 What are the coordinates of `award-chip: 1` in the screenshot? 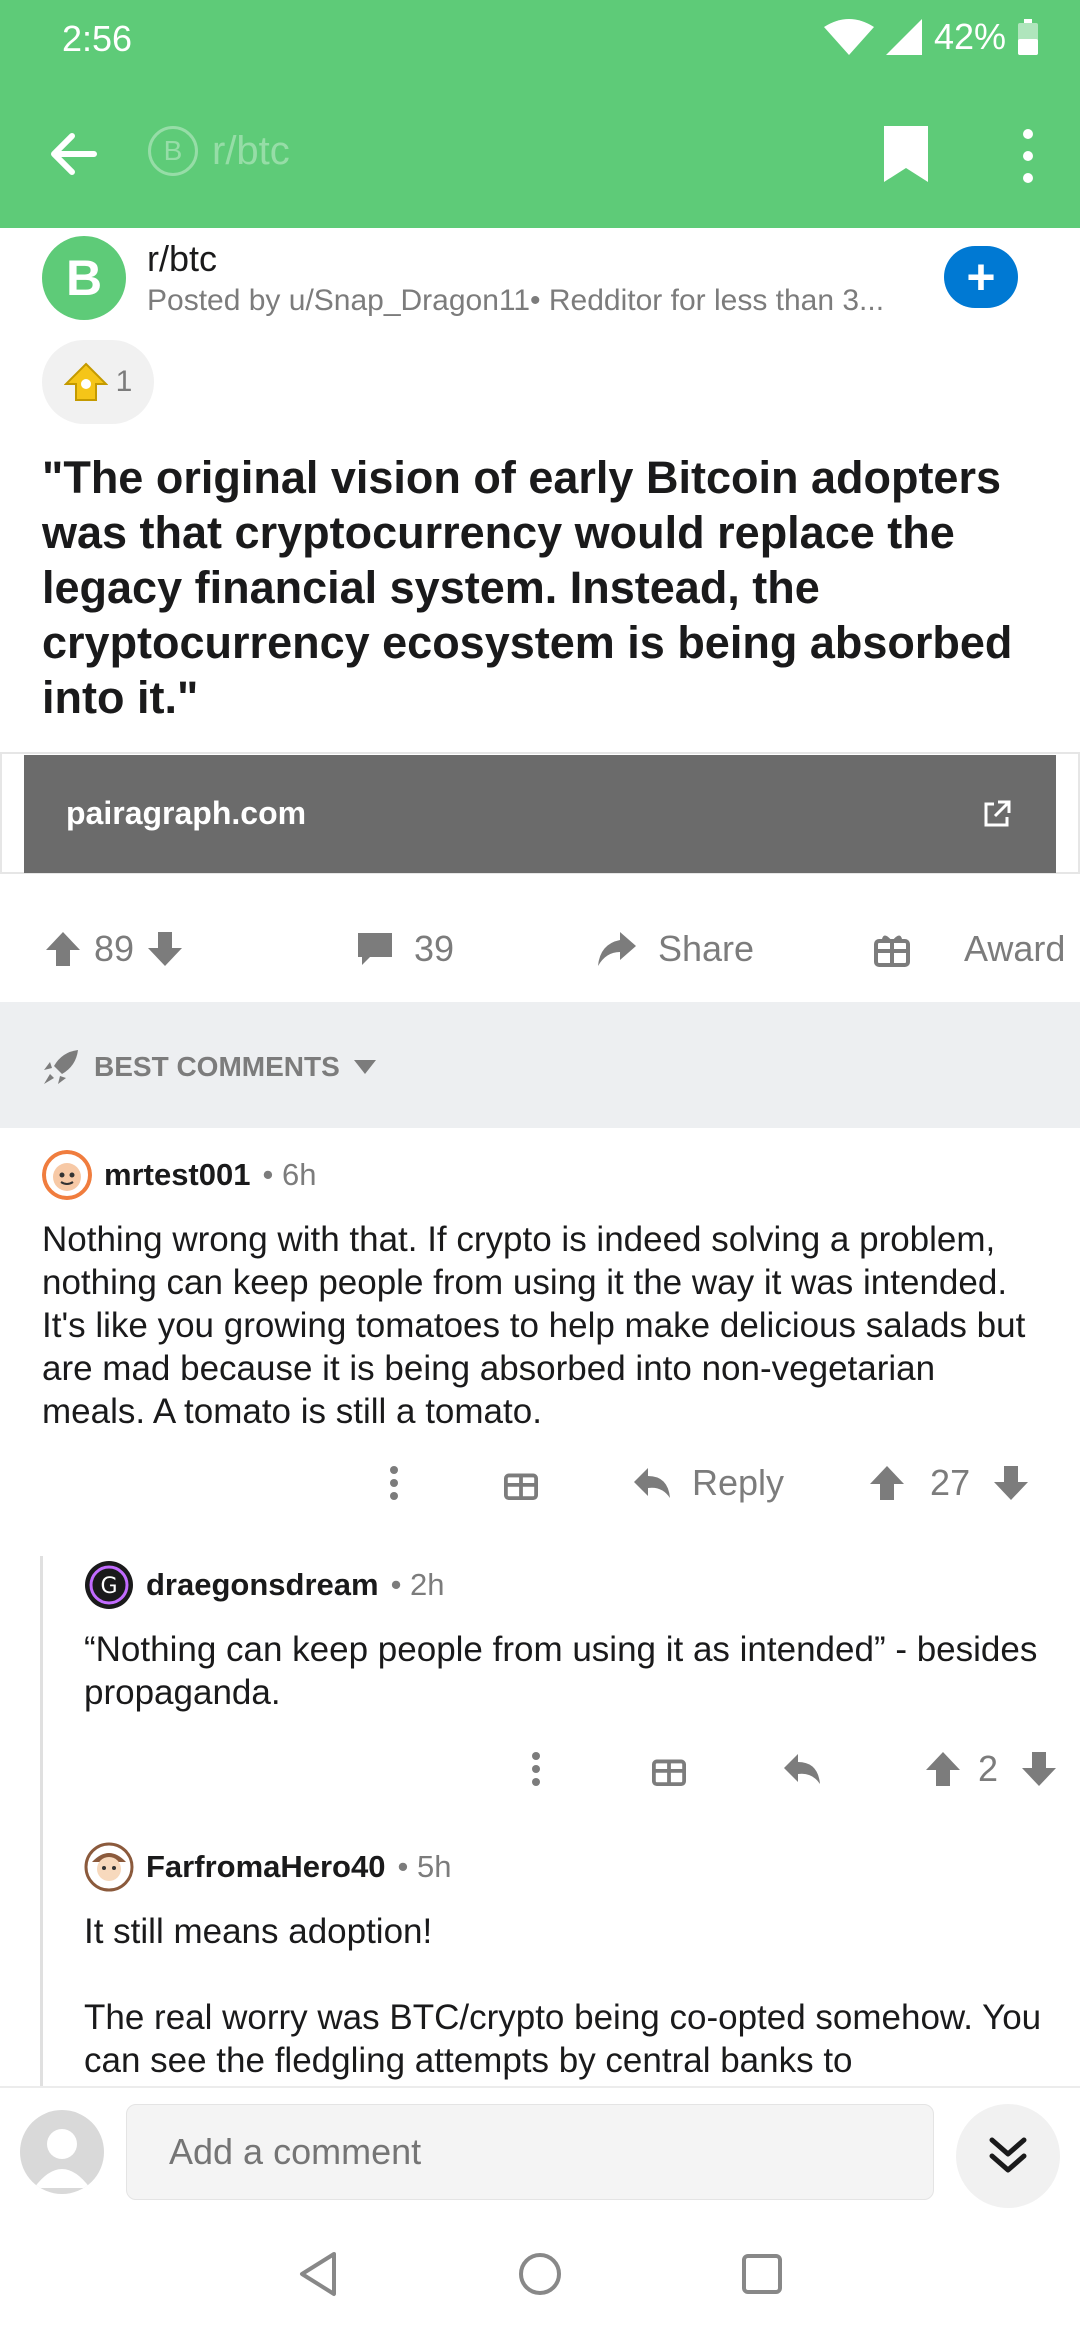 It's located at (98, 382).